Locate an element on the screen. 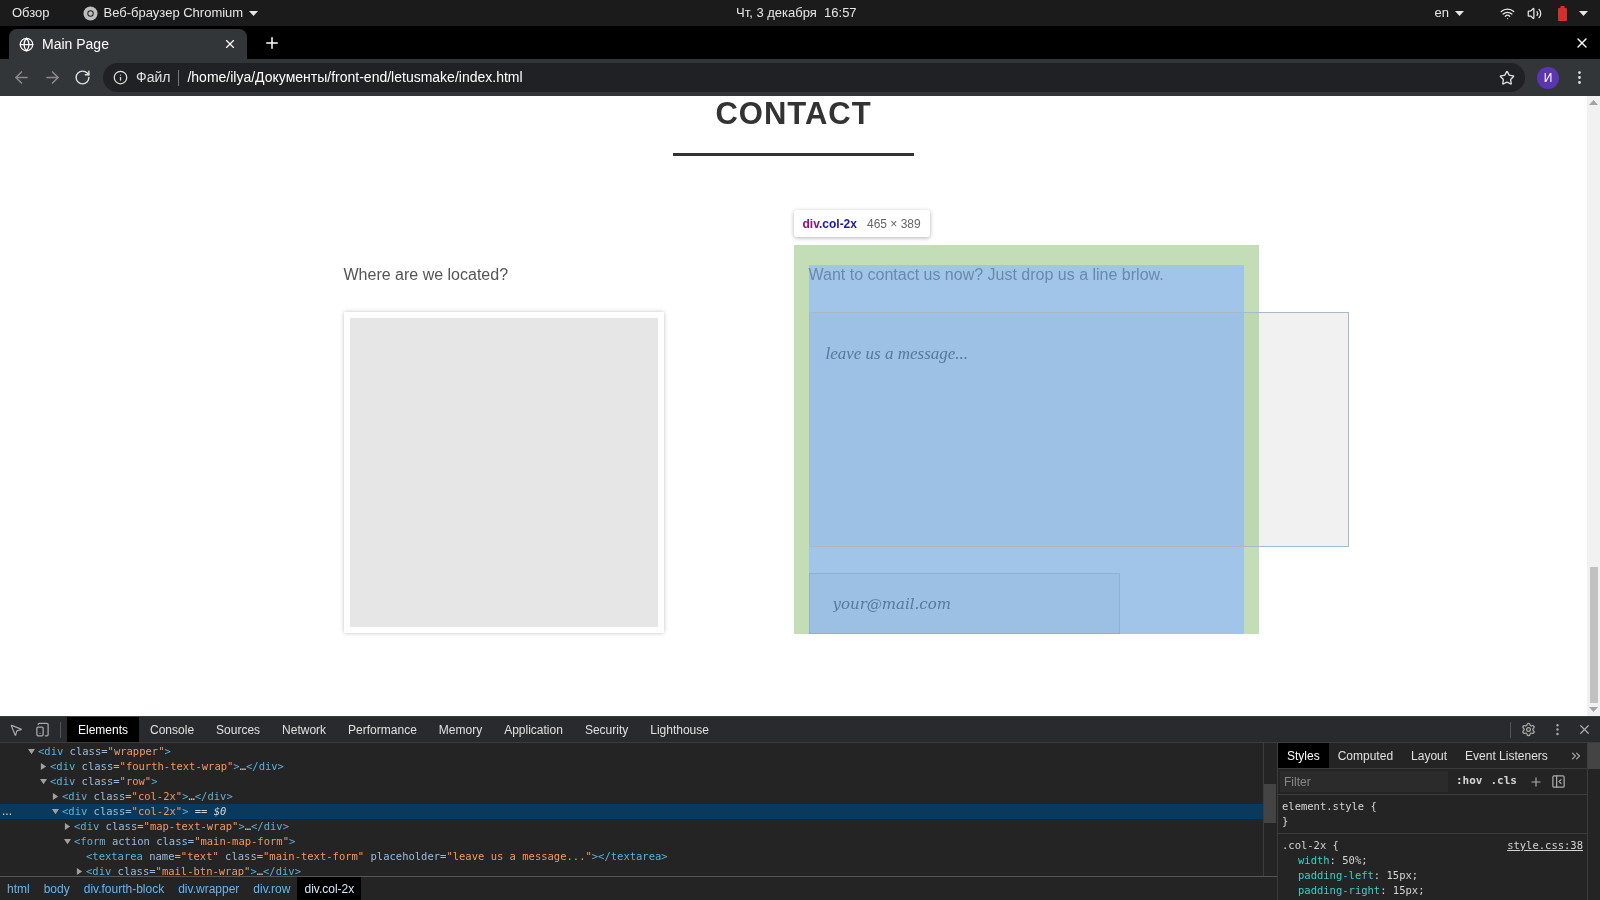  scroll-up-icon is located at coordinates (1593, 102).